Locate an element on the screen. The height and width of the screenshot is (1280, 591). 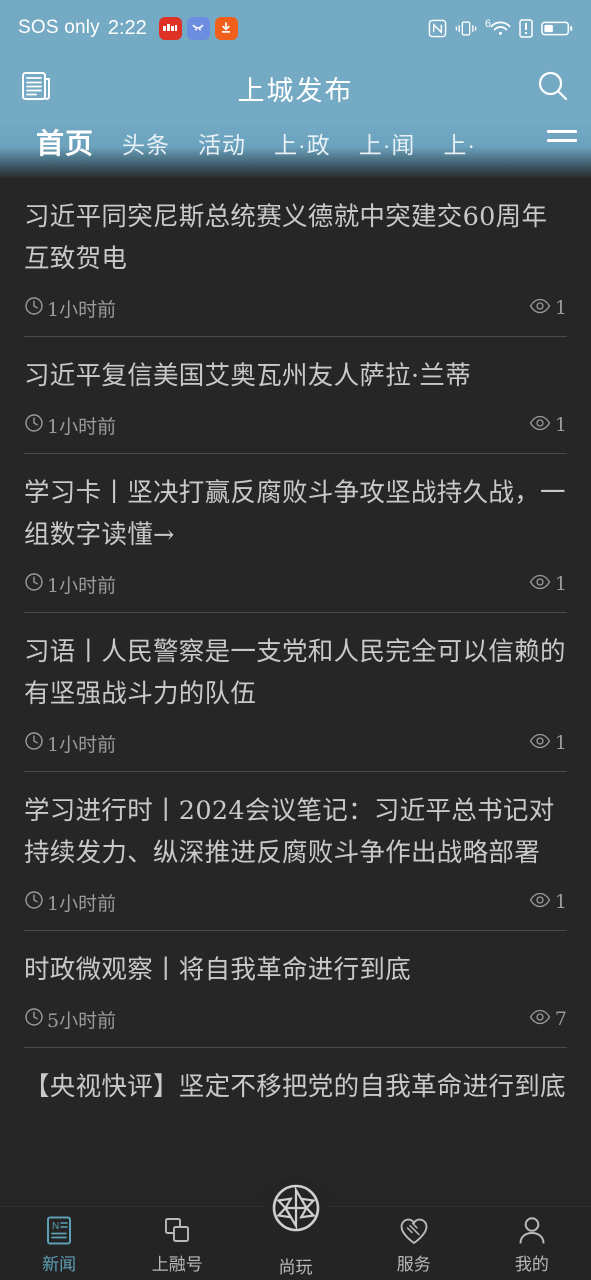
list-item: 学习卡丨坚决打赢反腐败斗争攻坚战持久战，一组数字读懂→ 1小时前 1 is located at coordinates (295, 533).